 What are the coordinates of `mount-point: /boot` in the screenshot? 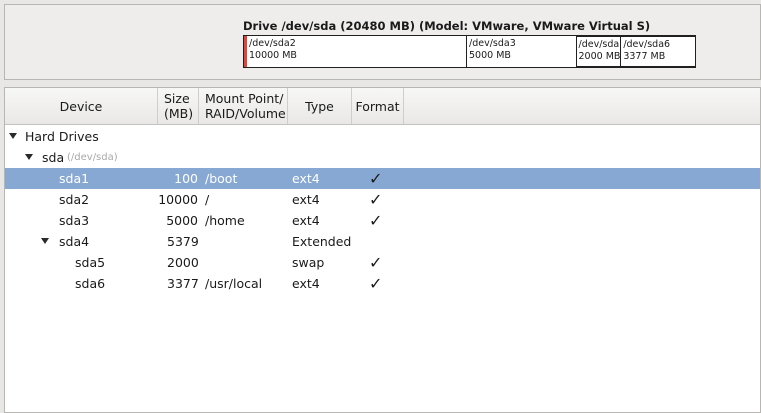 It's located at (221, 178).